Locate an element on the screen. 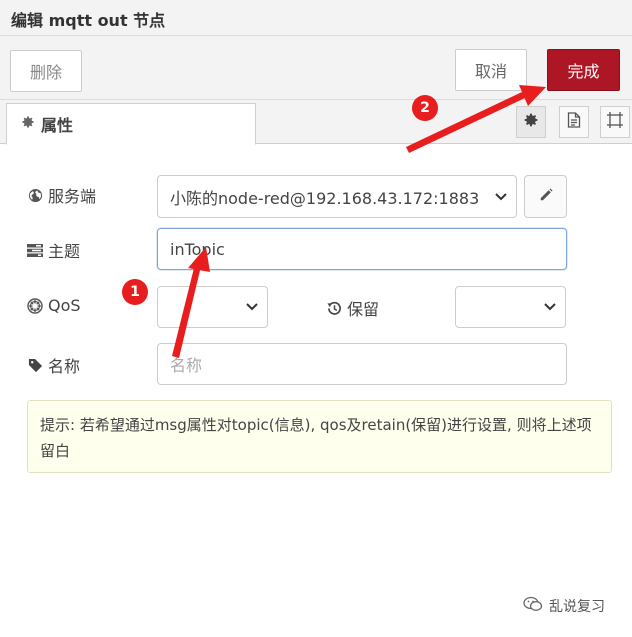  retain-row: 保留 is located at coordinates (352, 308).